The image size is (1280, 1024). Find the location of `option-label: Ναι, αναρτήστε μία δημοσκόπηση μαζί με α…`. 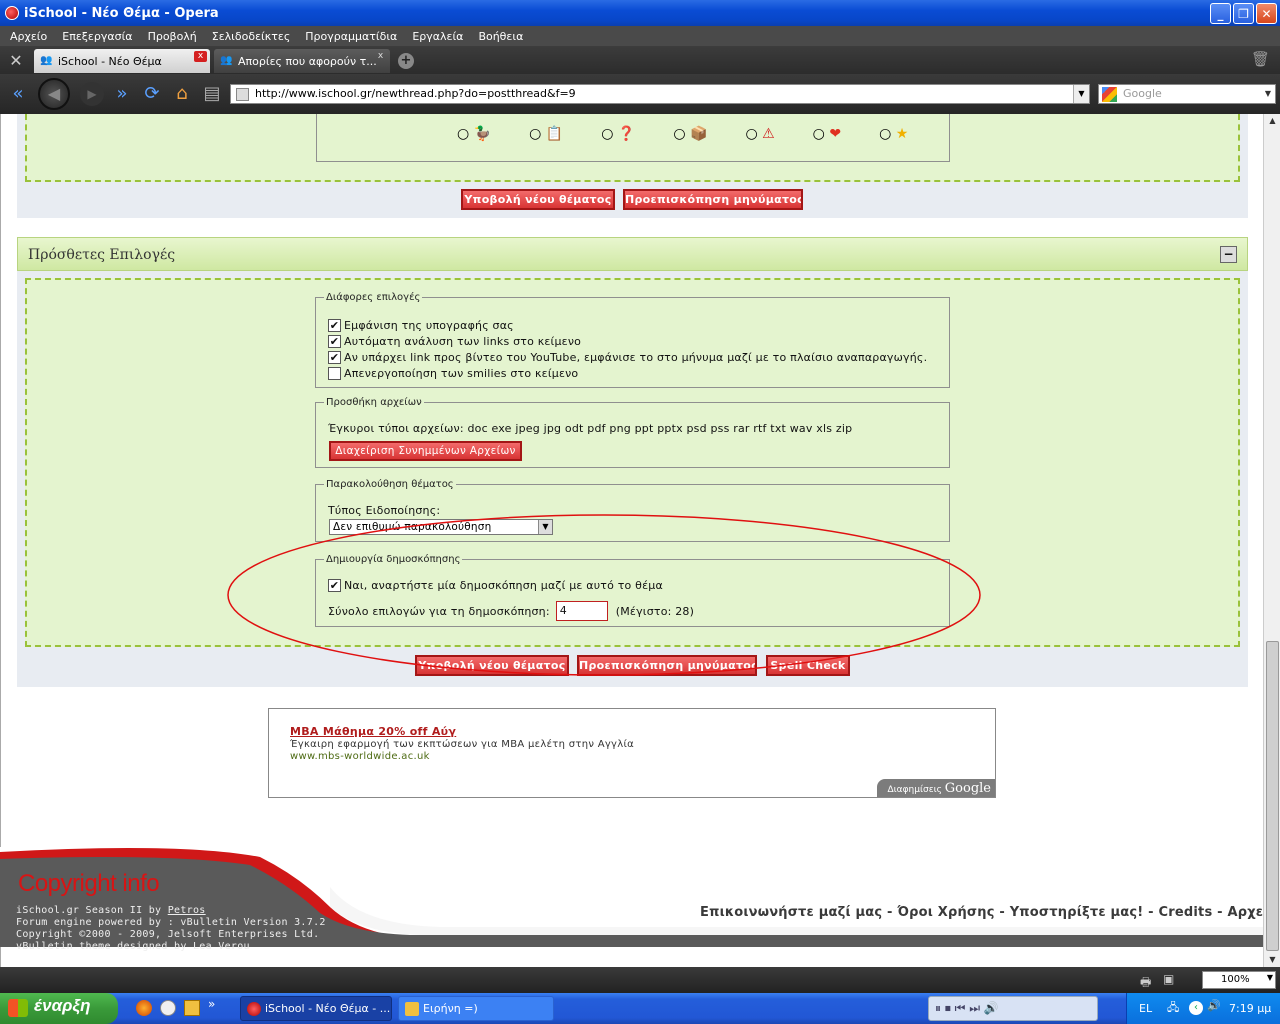

option-label: Ναι, αναρτήστε μία δημοσκόπηση μαζί με α… is located at coordinates (503, 585).